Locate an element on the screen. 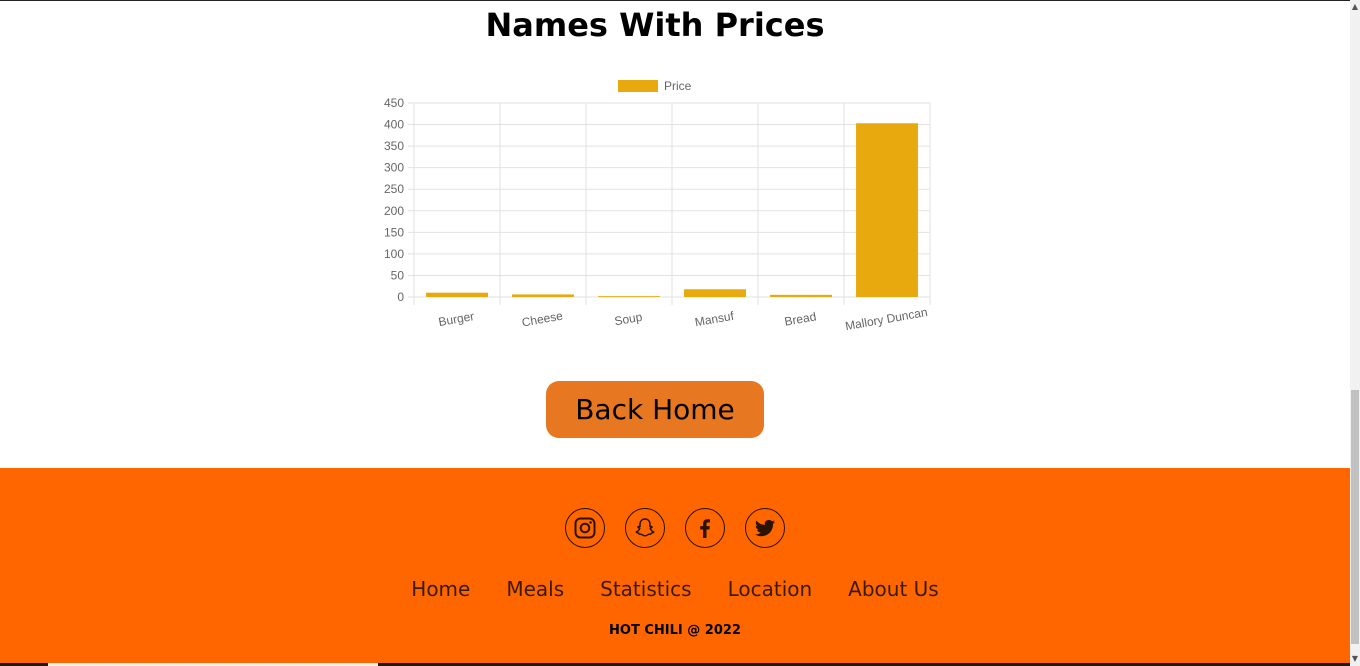  scrollbar: ▲ ▼ is located at coordinates (1355, 333).